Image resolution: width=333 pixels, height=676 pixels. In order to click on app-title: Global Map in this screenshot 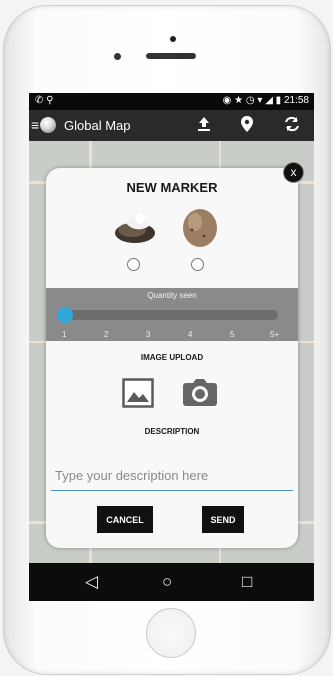, I will do `click(97, 125)`.